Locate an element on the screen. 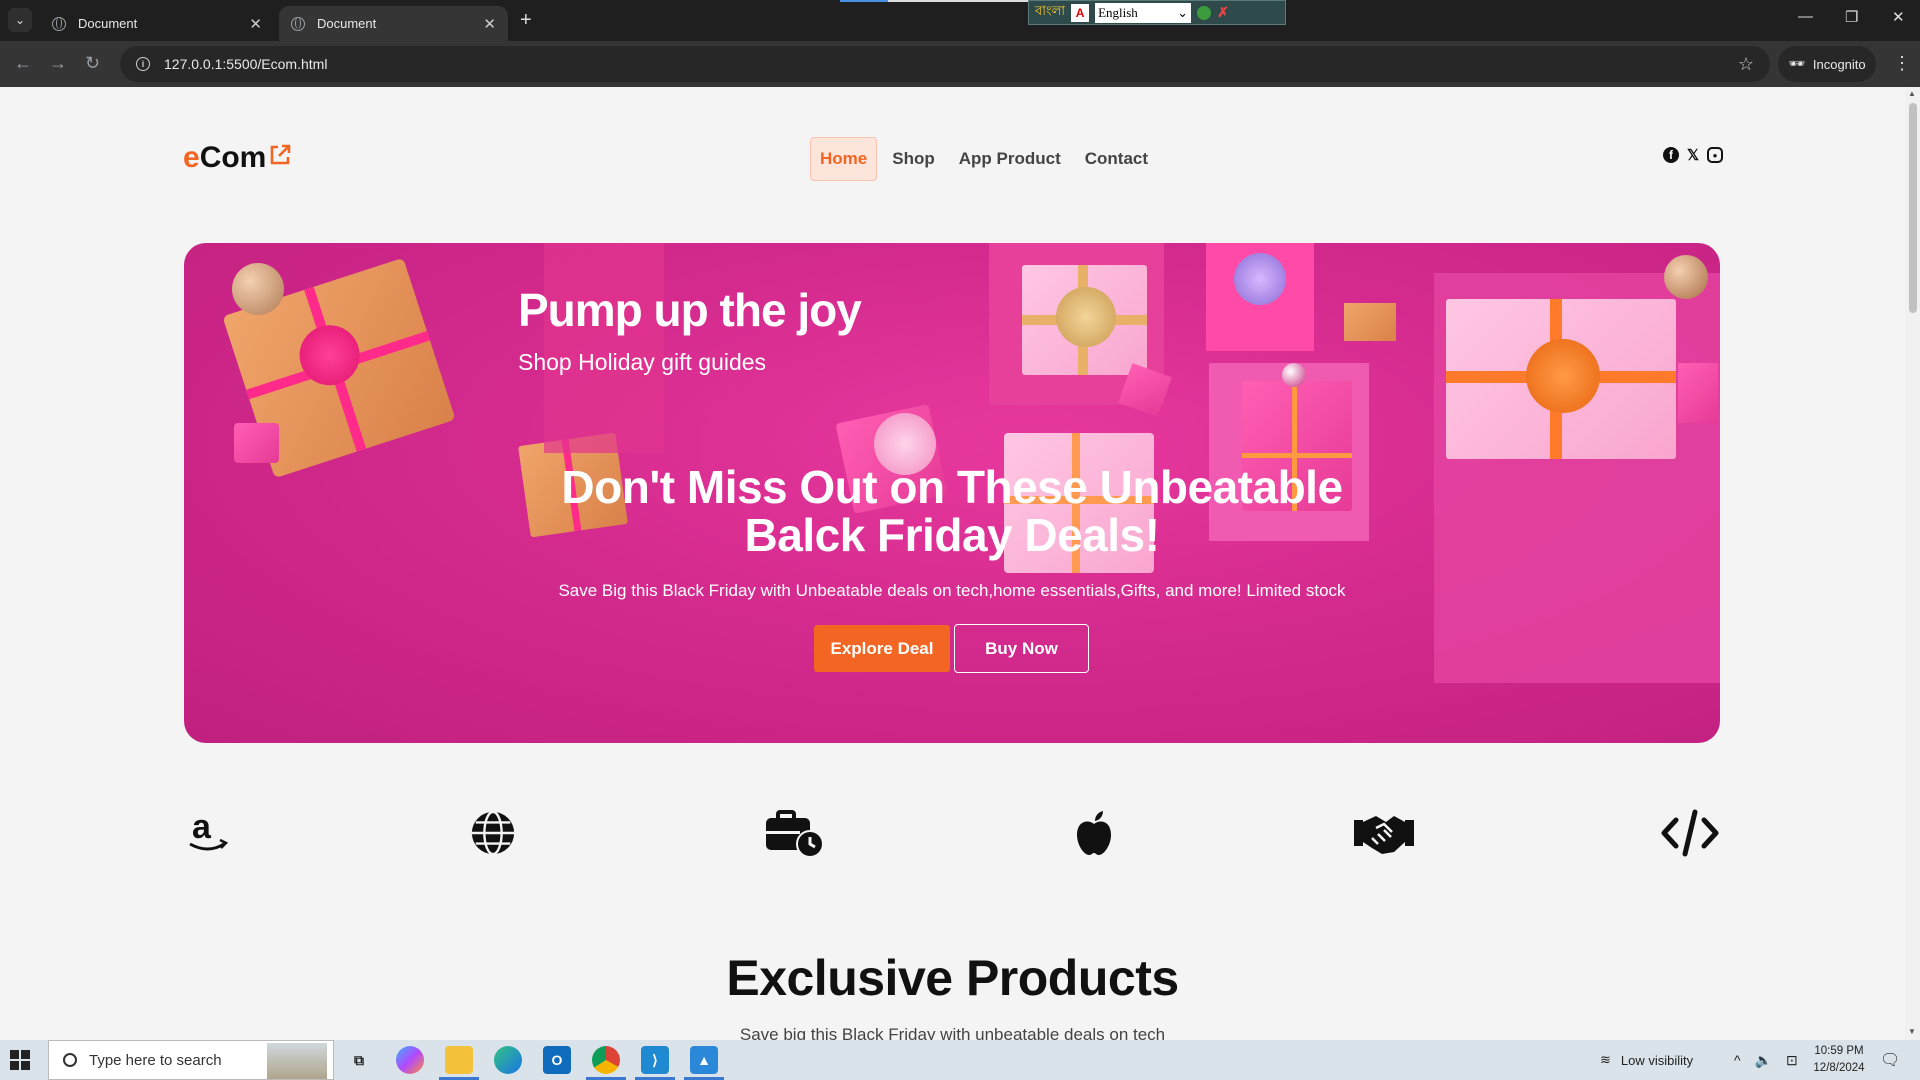  forward-icon: → is located at coordinates (58, 63).